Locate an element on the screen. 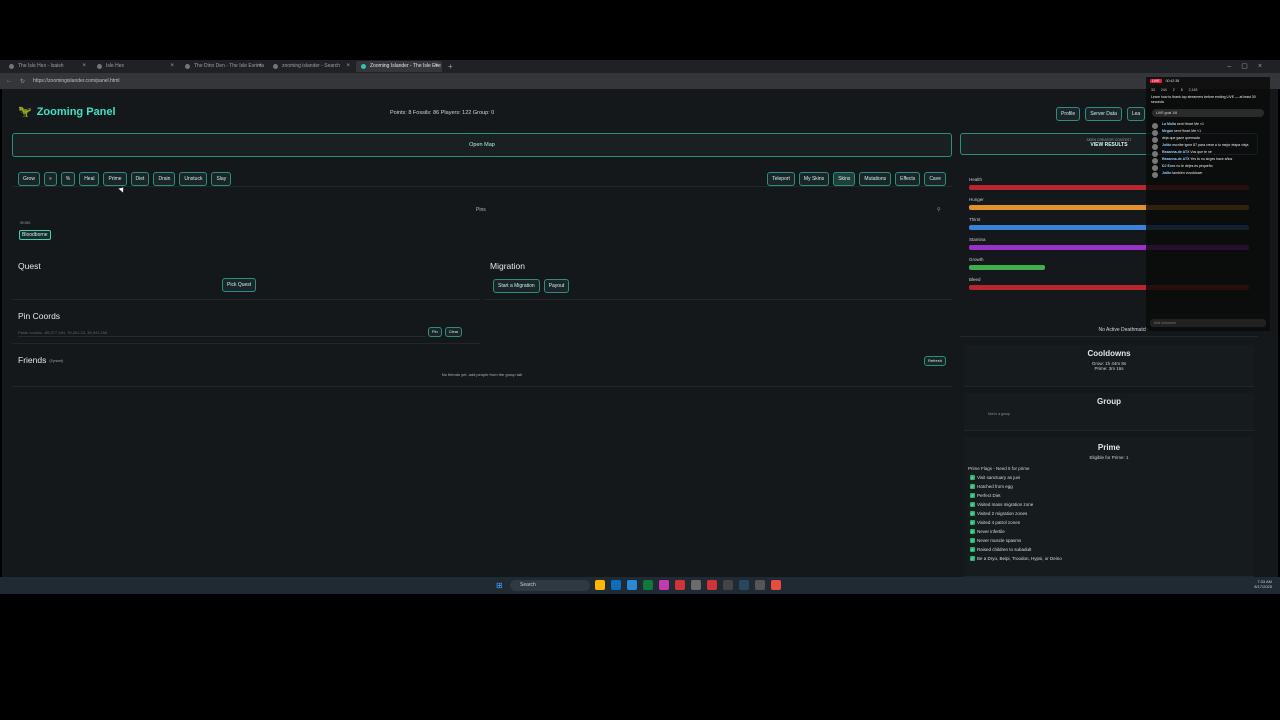 The width and height of the screenshot is (1280, 720). taskbar: ⊞ Search 7:33 AM 8/17/2025 is located at coordinates (640, 585).